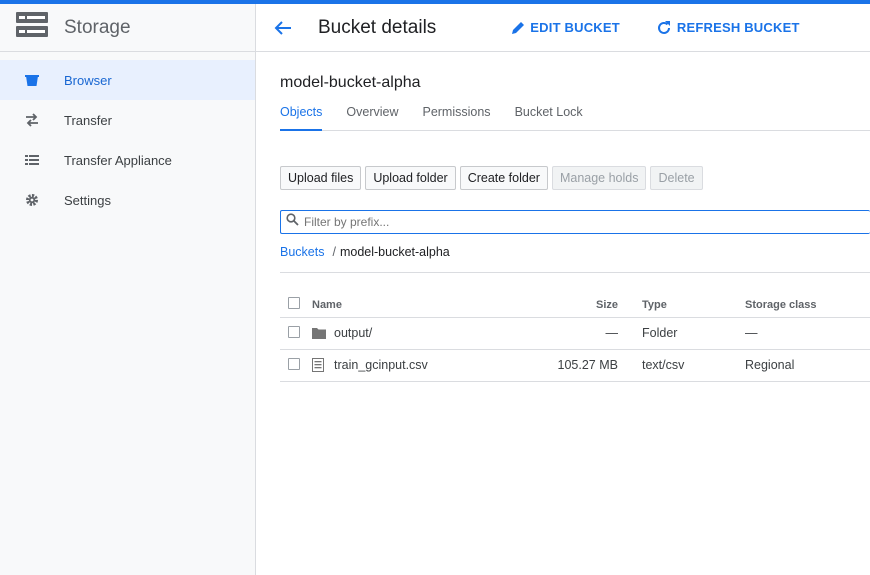 The image size is (870, 575). Describe the element at coordinates (301, 118) in the screenshot. I see `tab-objects: Objects` at that location.